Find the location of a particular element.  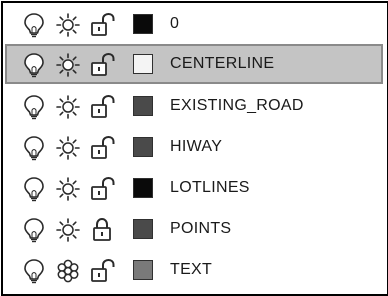

layer-row: POINTS is located at coordinates (194, 229).